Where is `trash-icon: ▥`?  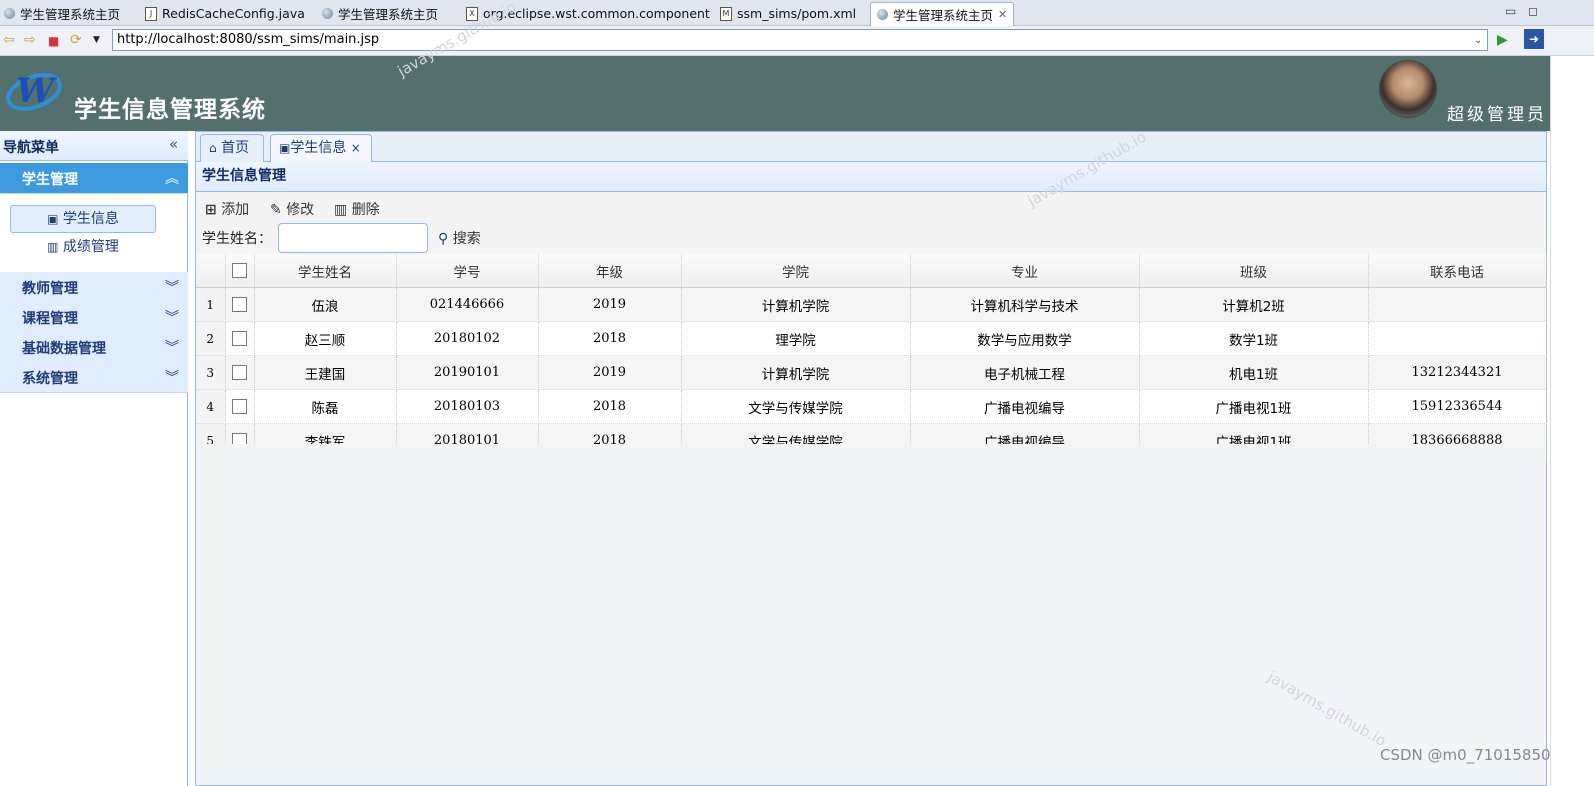 trash-icon: ▥ is located at coordinates (341, 210).